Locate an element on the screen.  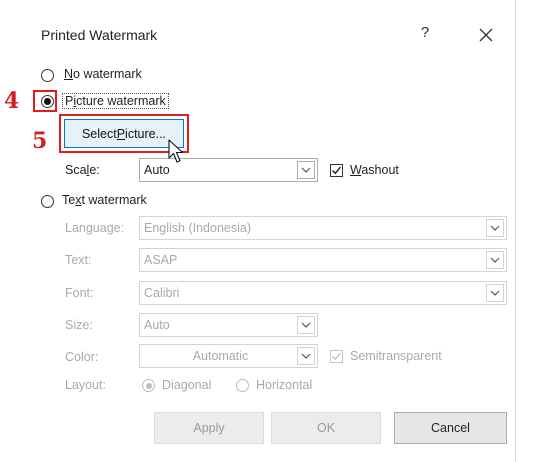
label-accesskey: N is located at coordinates (69, 74).